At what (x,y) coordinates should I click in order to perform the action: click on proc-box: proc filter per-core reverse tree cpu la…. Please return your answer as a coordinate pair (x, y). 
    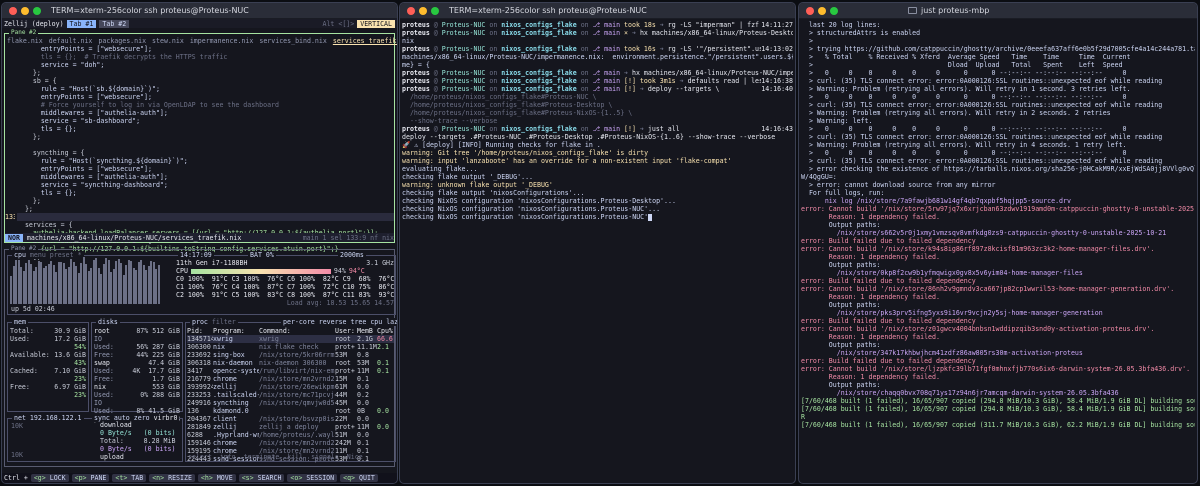
    Looking at the image, I should click on (291, 390).